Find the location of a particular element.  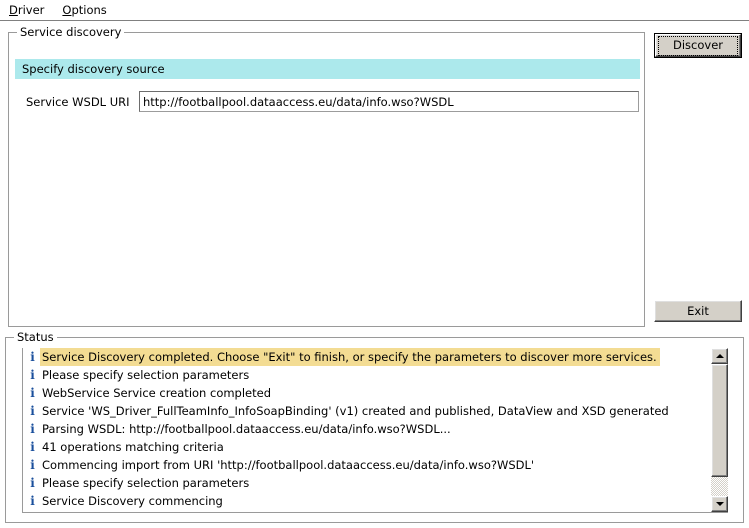

exit-button: Exit is located at coordinates (698, 311).